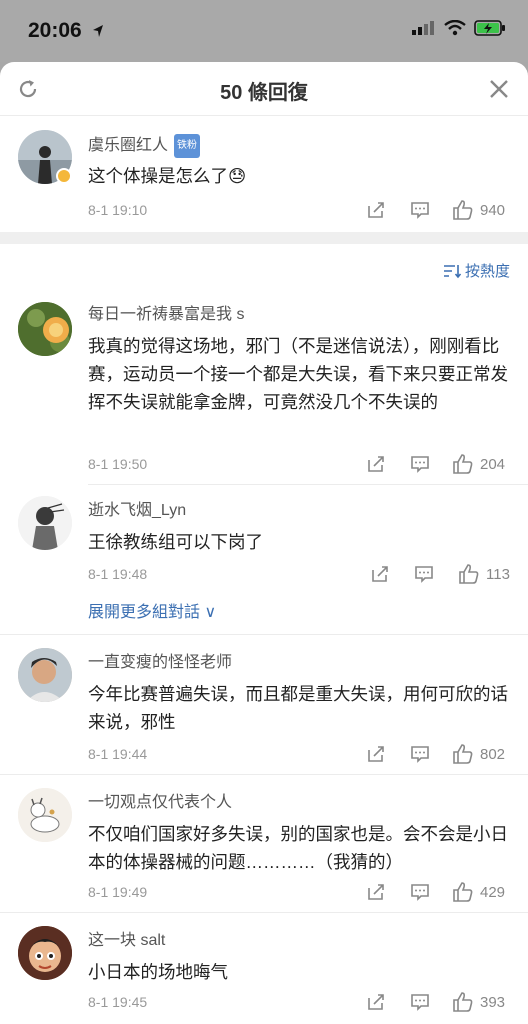 Image resolution: width=528 pixels, height=1024 pixels. I want to click on avatar-cartoon-icon, so click(45, 815).